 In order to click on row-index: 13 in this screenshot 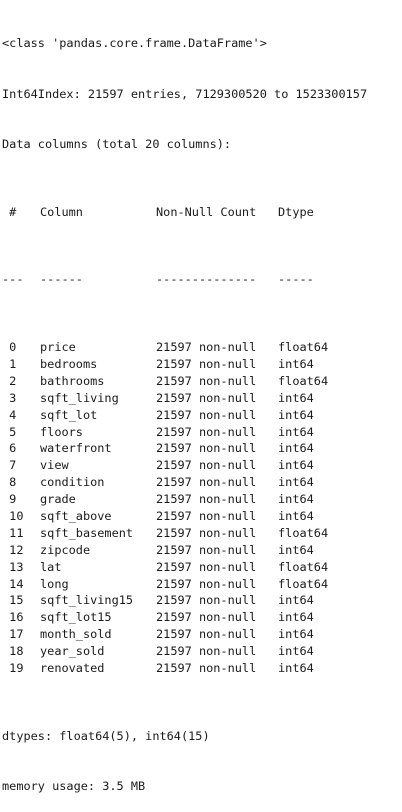, I will do `click(13, 566)`.